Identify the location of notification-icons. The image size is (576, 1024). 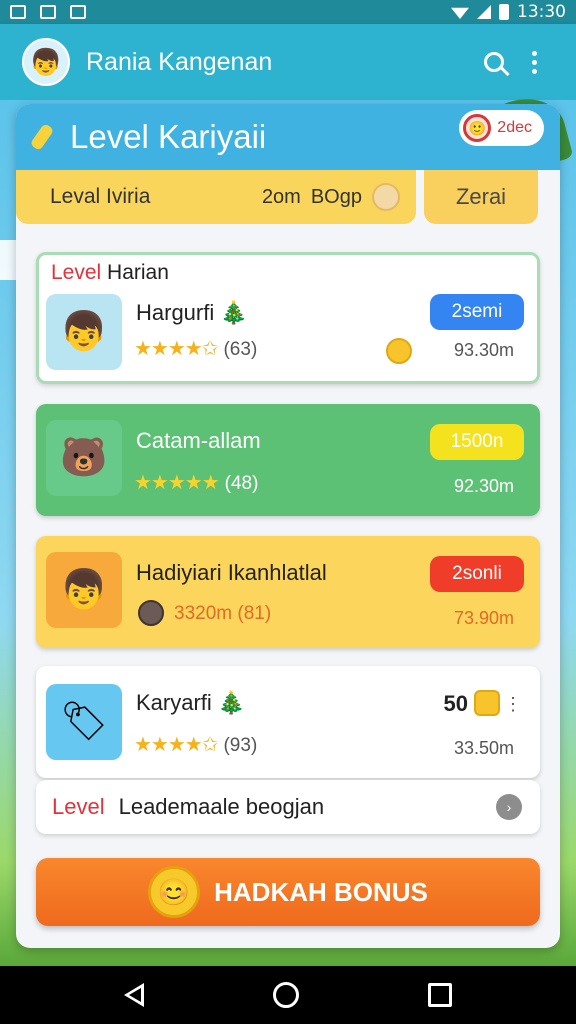
(48, 12).